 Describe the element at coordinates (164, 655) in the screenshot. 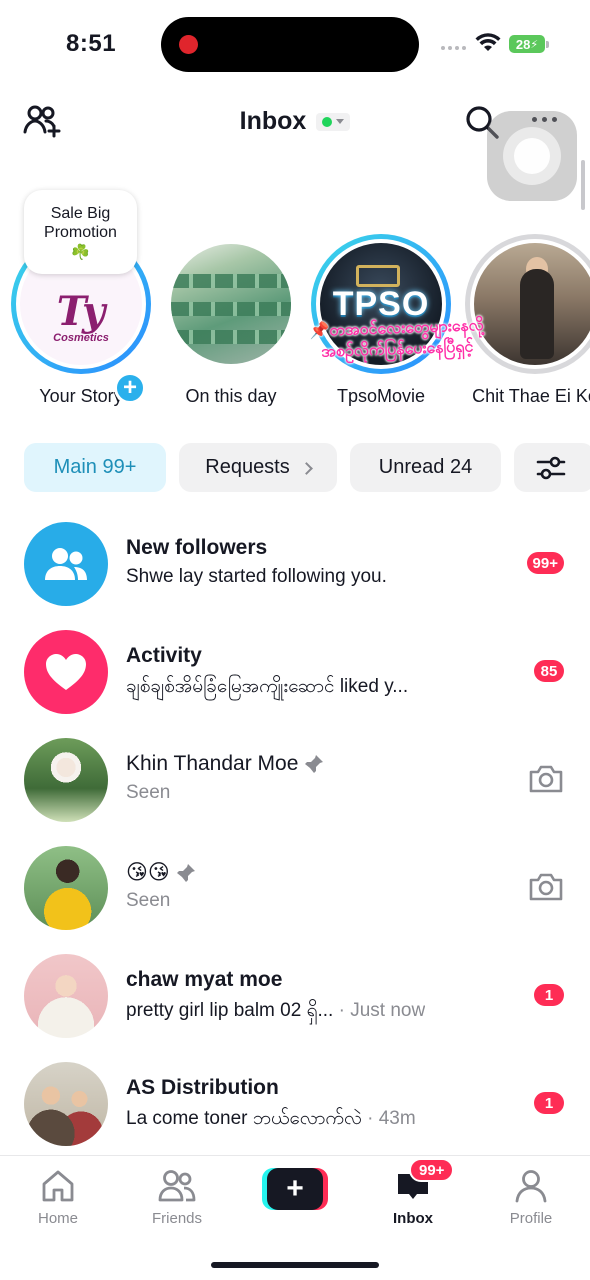

I see `conversation-title: Activity` at that location.